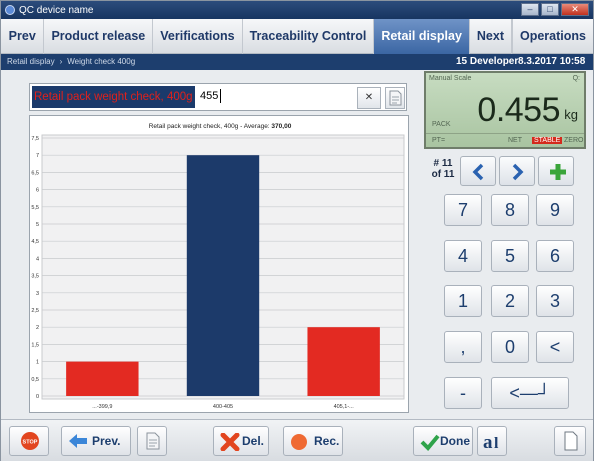 Image resolution: width=594 pixels, height=461 pixels. I want to click on y-tick-label: 4, so click(37, 259).